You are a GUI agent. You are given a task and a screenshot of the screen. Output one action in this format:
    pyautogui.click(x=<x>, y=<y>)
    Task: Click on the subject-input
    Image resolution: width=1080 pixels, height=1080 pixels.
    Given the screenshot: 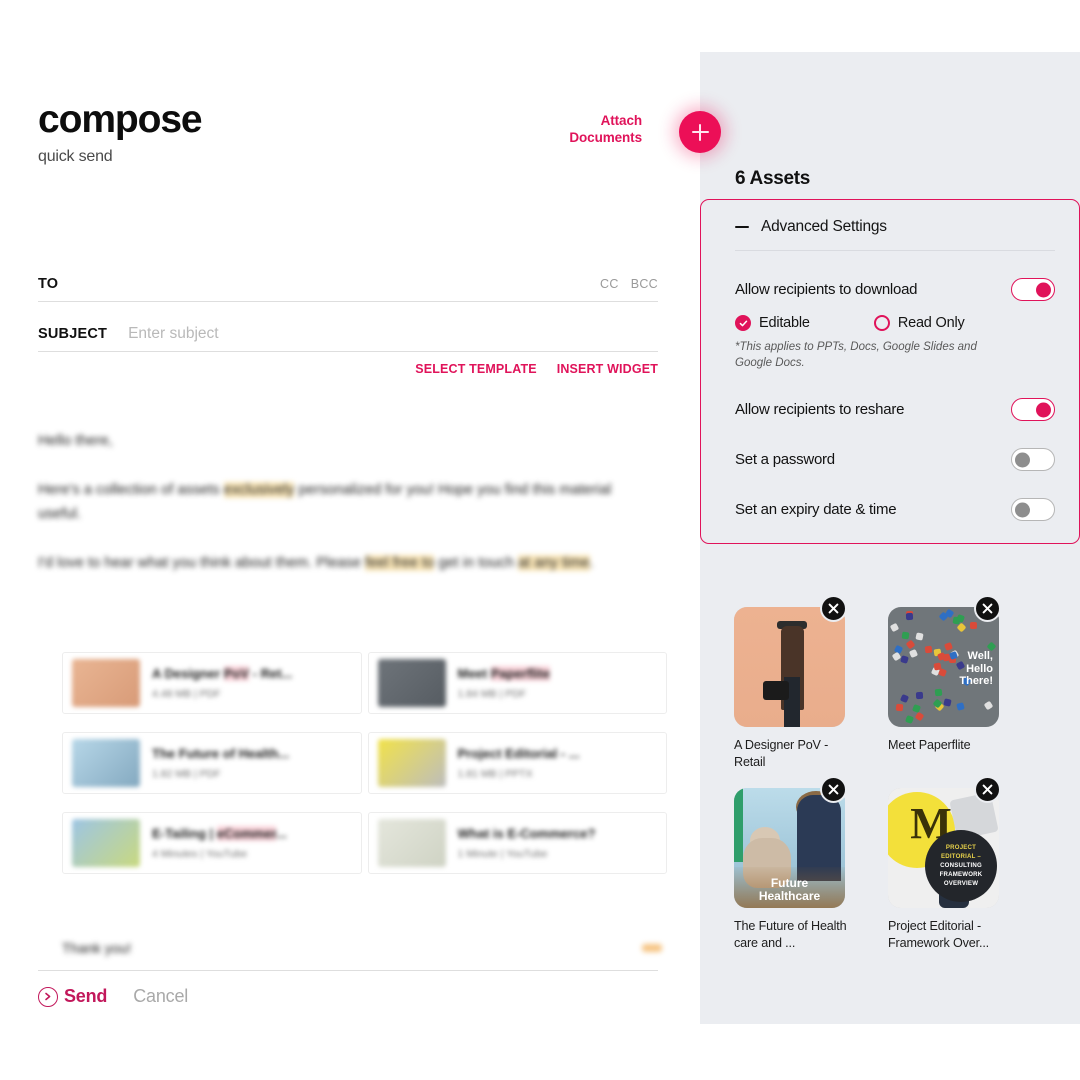 What is the action you would take?
    pyautogui.click(x=346, y=333)
    